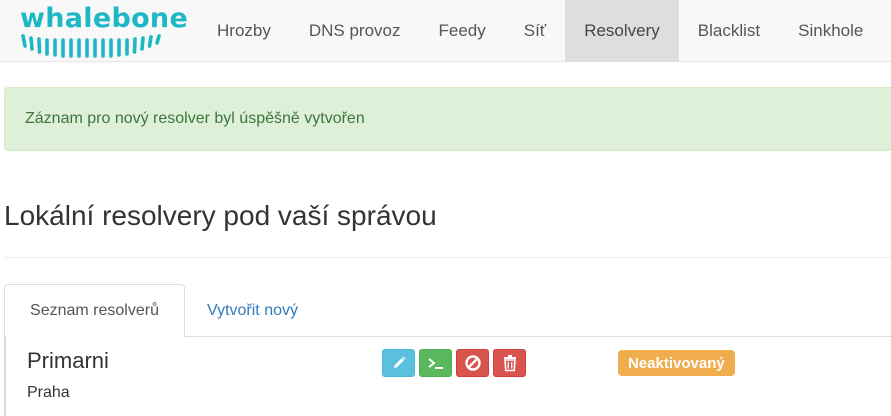  What do you see at coordinates (462, 31) in the screenshot?
I see `nav-item-feedy: Feedy` at bounding box center [462, 31].